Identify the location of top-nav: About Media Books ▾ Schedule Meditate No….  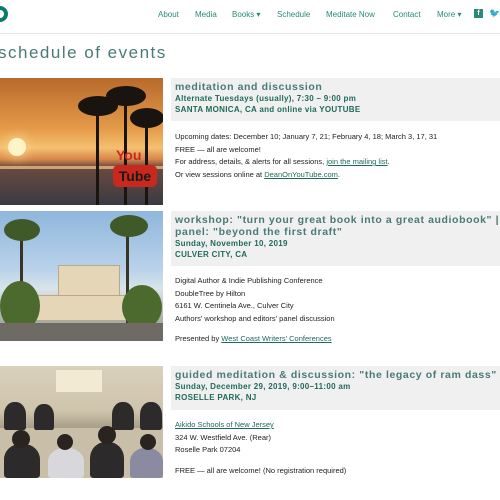
(250, 15).